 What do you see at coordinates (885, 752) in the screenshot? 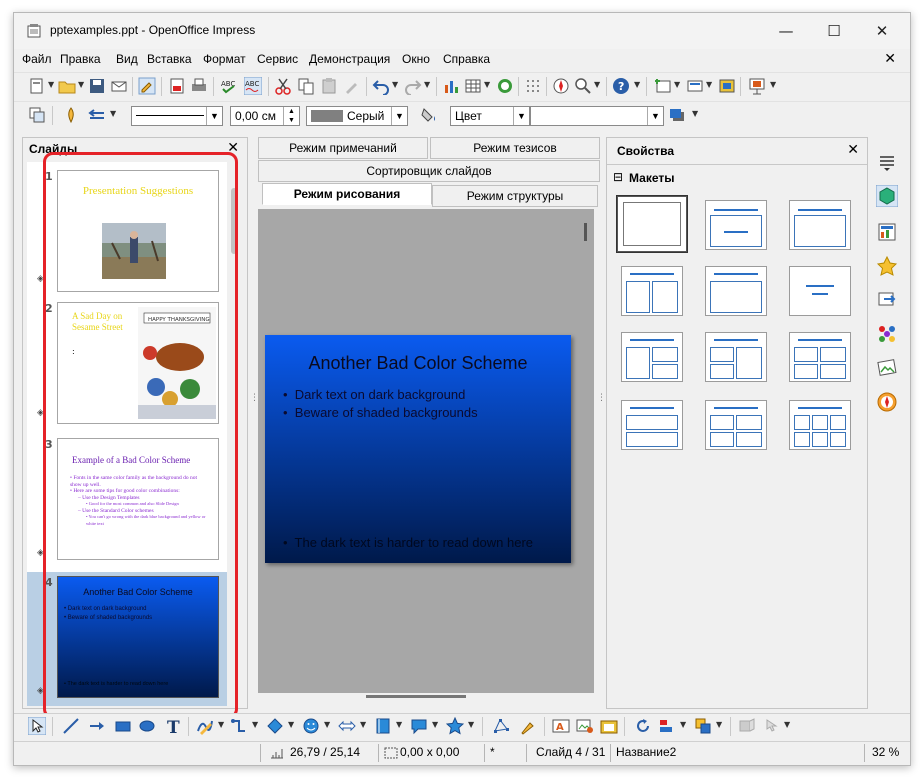
I see `zoom-level: 32 %` at bounding box center [885, 752].